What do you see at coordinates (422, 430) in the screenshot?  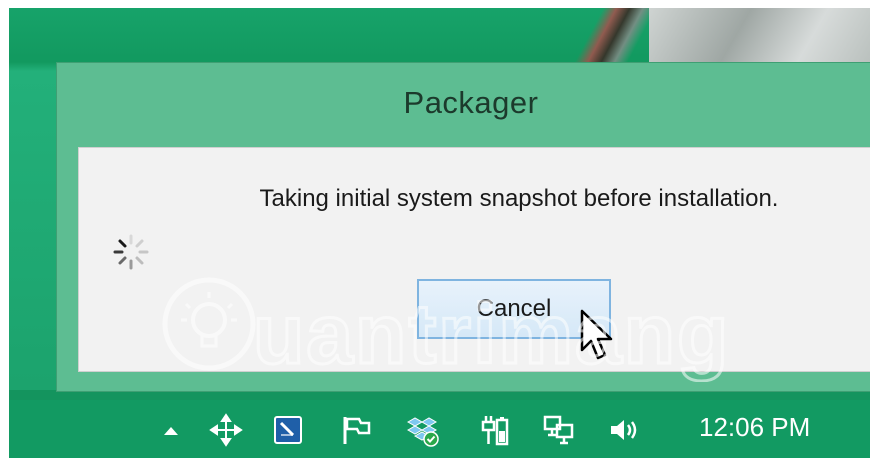 I see `dropbox-icon` at bounding box center [422, 430].